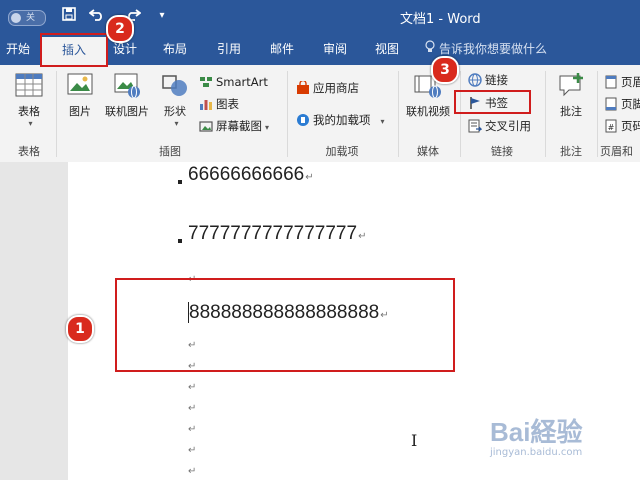 This screenshot has width=640, height=480. Describe the element at coordinates (335, 49) in the screenshot. I see `tab-review: 审阅` at that location.